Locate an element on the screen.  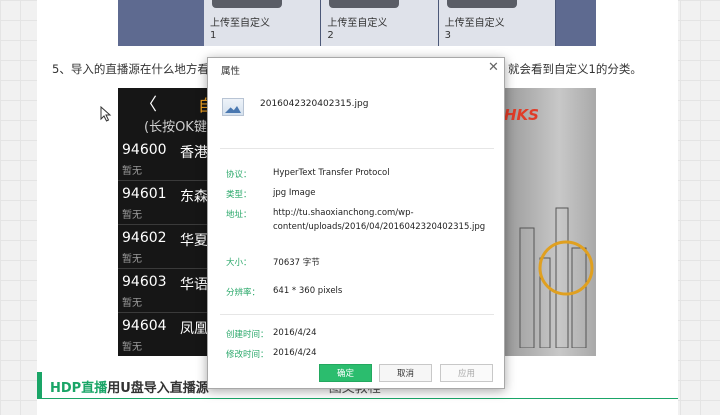
channel-name: 华夏 is located at coordinates (194, 241).